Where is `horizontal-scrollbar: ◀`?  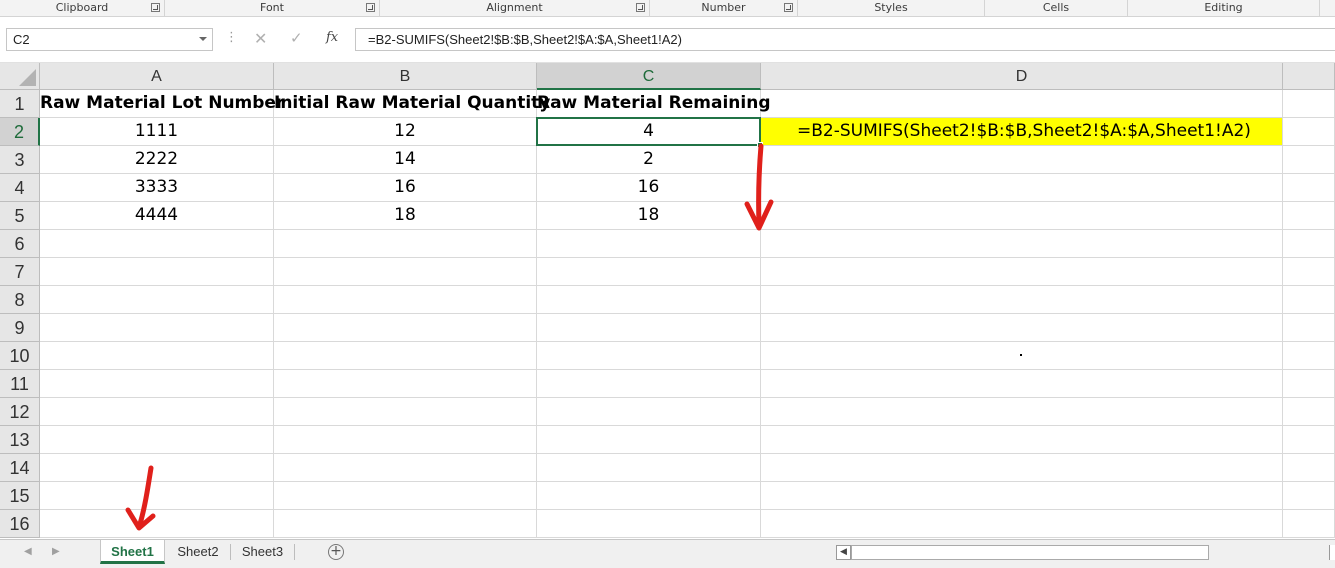 horizontal-scrollbar: ◀ is located at coordinates (1085, 552).